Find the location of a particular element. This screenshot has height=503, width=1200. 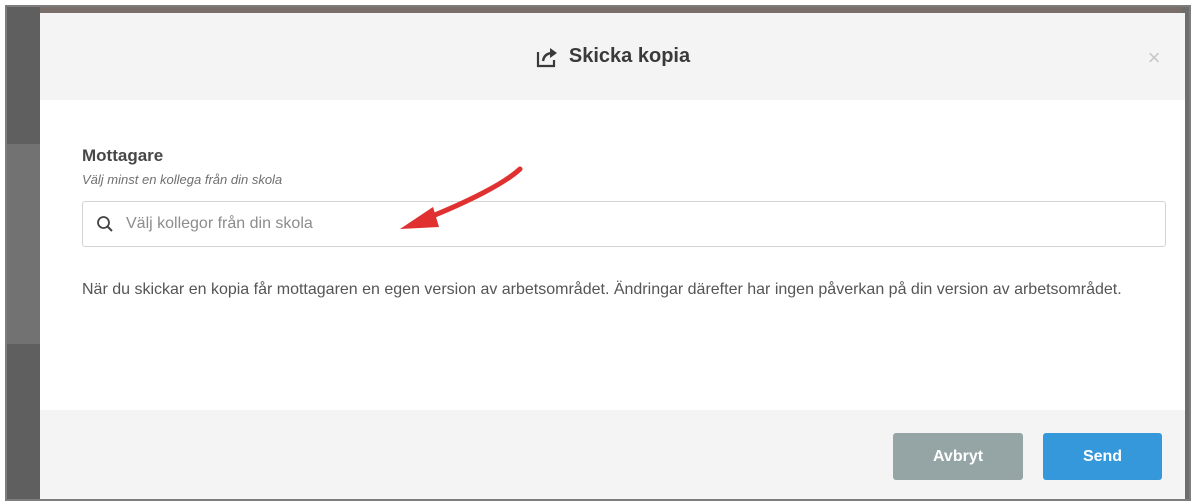

recipient-label: Mottagare is located at coordinates (123, 155).